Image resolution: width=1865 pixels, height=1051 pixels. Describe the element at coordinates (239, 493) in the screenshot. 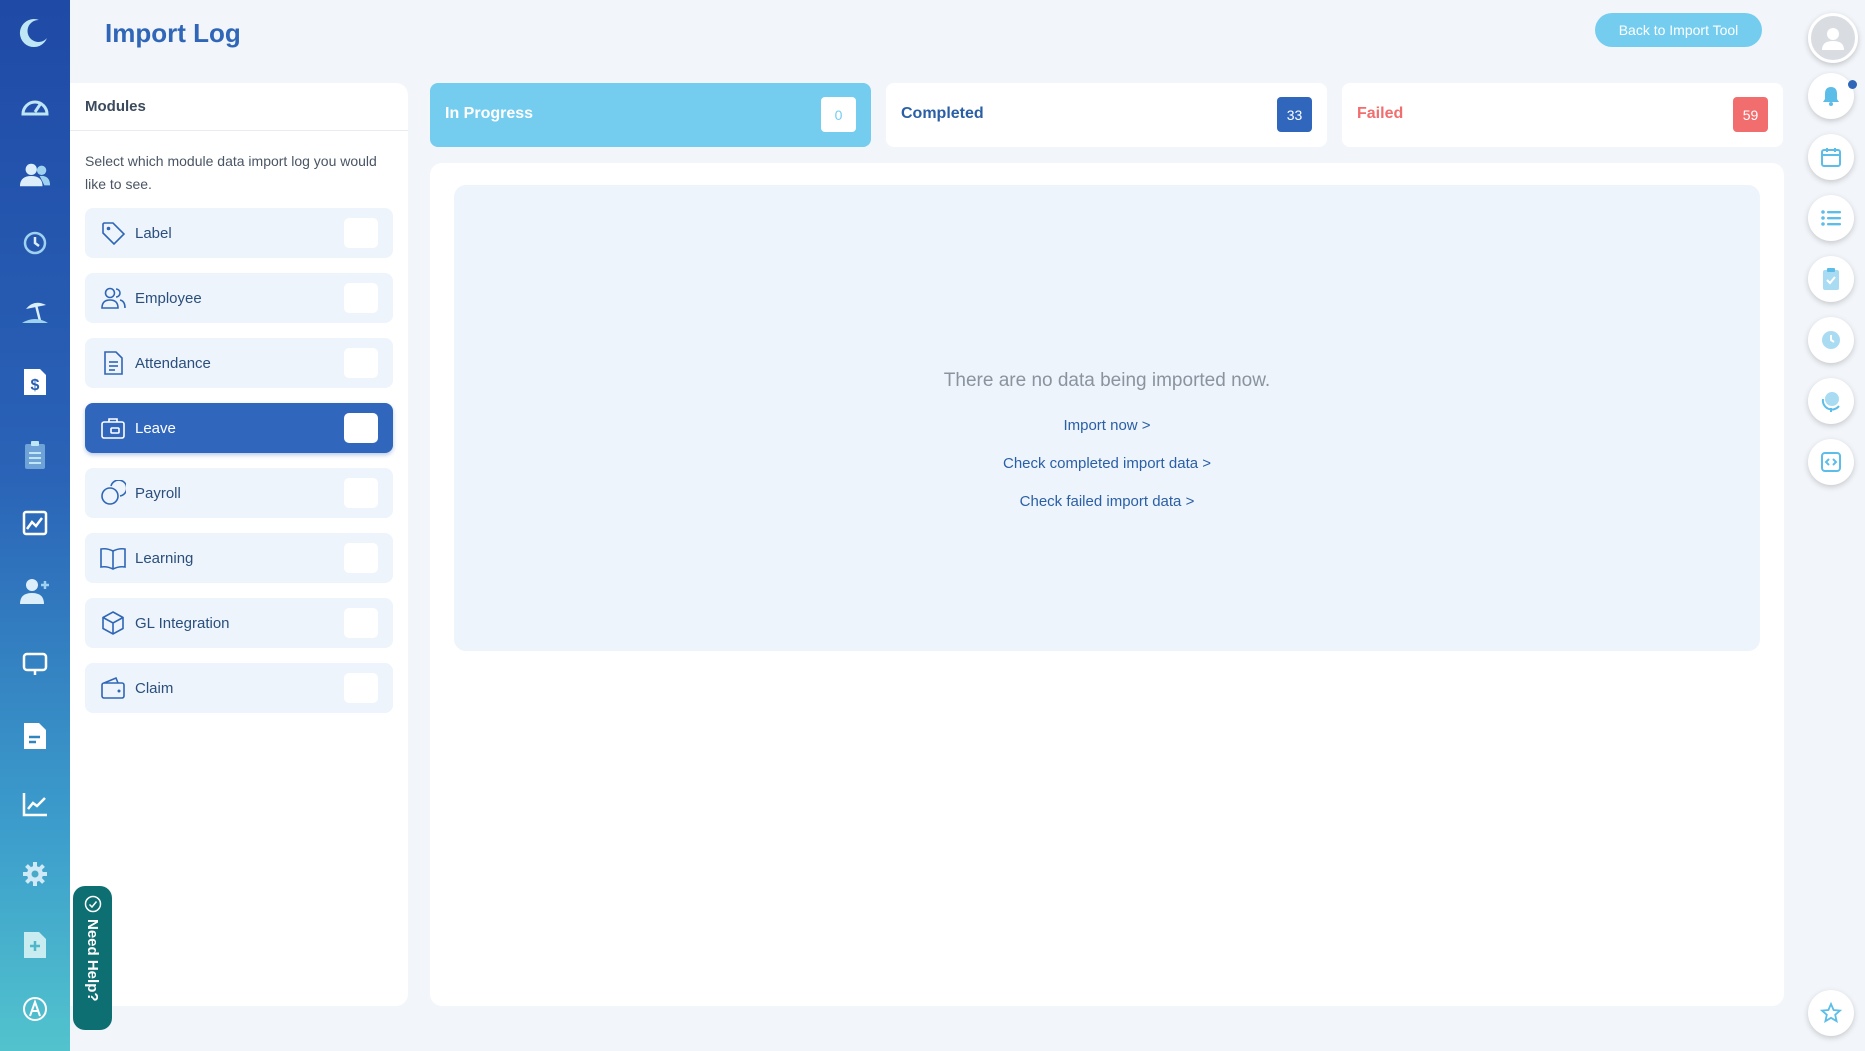

I see `module-item-payroll: Payroll` at that location.